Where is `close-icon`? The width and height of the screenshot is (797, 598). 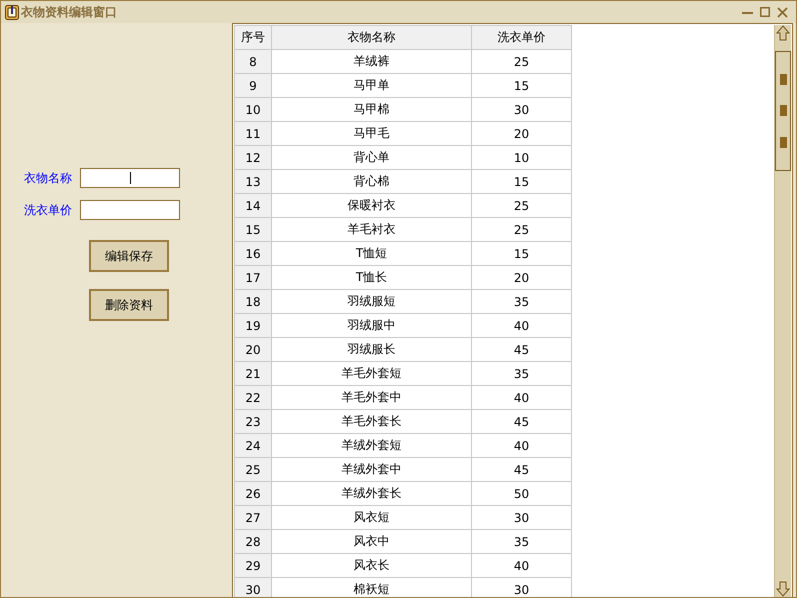
close-icon is located at coordinates (782, 12).